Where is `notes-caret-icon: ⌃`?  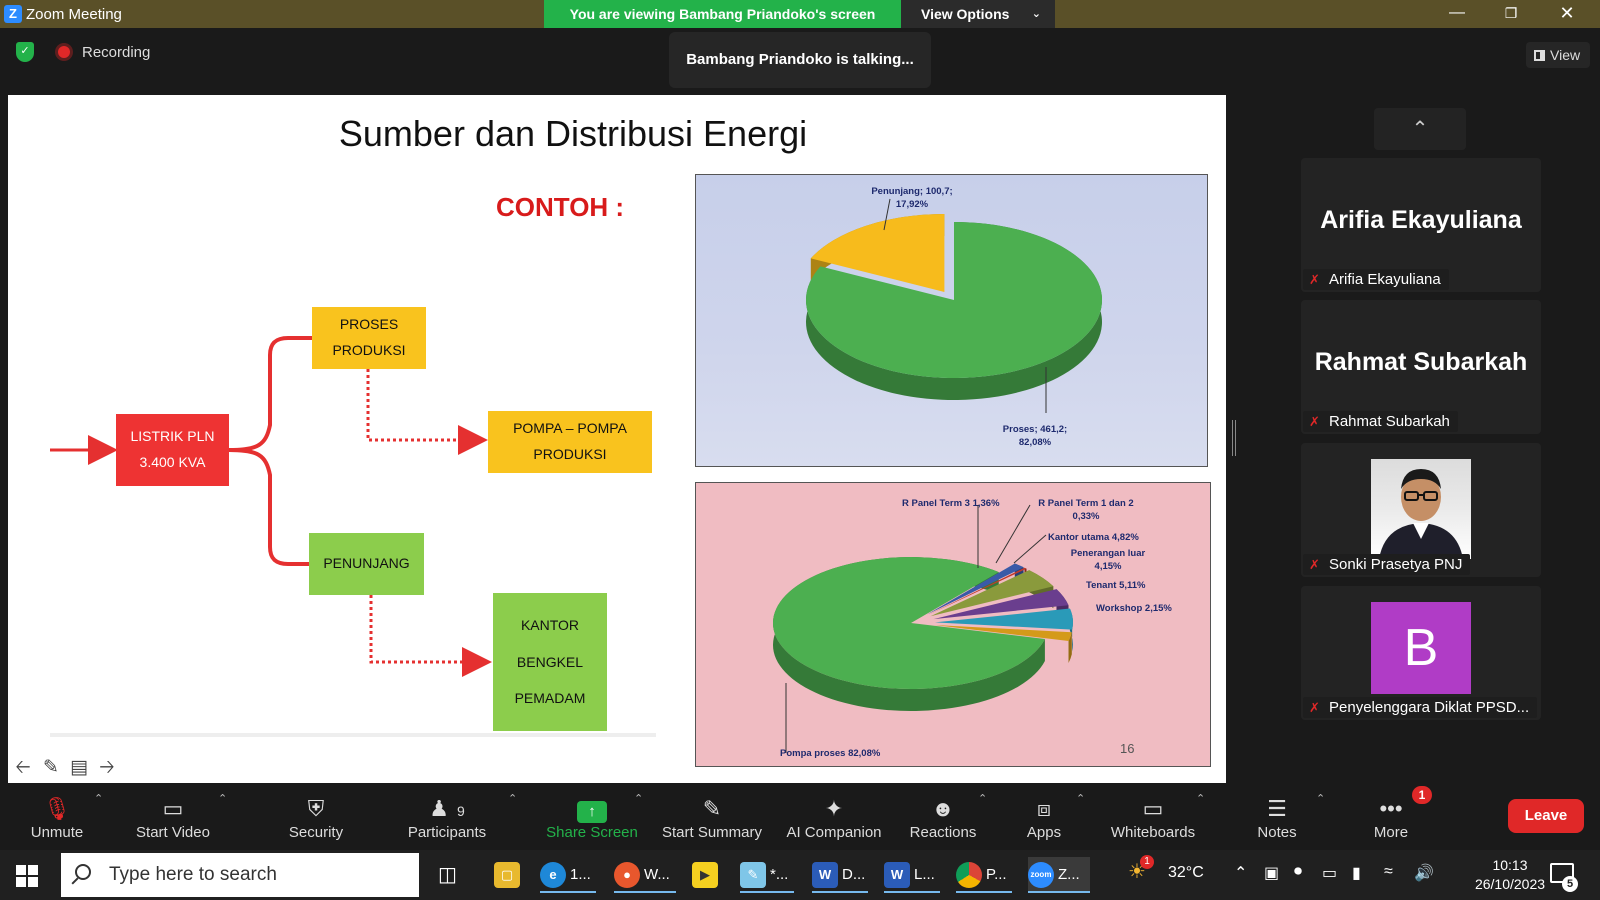
notes-caret-icon: ⌃ is located at coordinates (1320, 798).